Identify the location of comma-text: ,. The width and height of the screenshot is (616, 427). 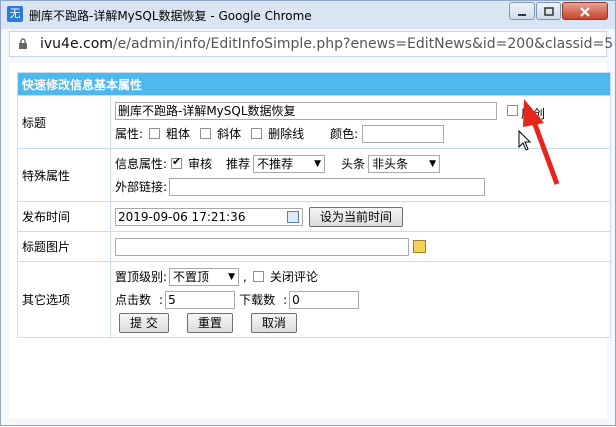
(245, 276).